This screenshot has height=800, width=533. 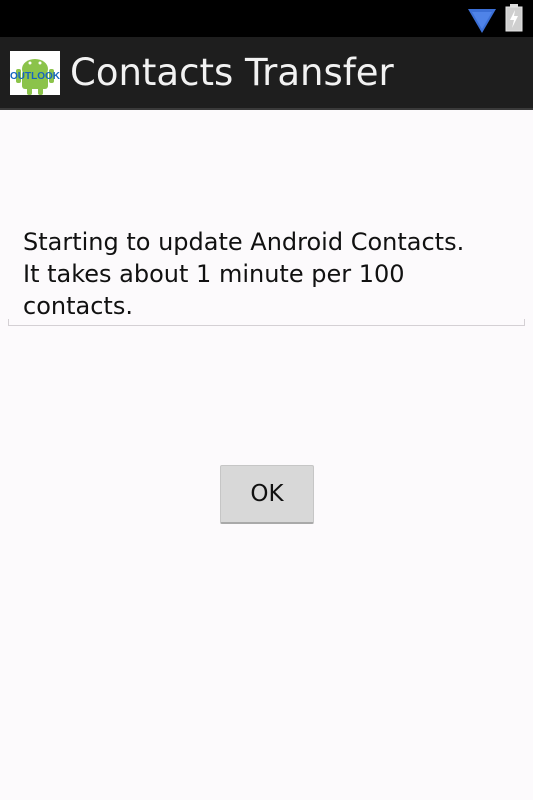 What do you see at coordinates (482, 21) in the screenshot?
I see `wifi-icon` at bounding box center [482, 21].